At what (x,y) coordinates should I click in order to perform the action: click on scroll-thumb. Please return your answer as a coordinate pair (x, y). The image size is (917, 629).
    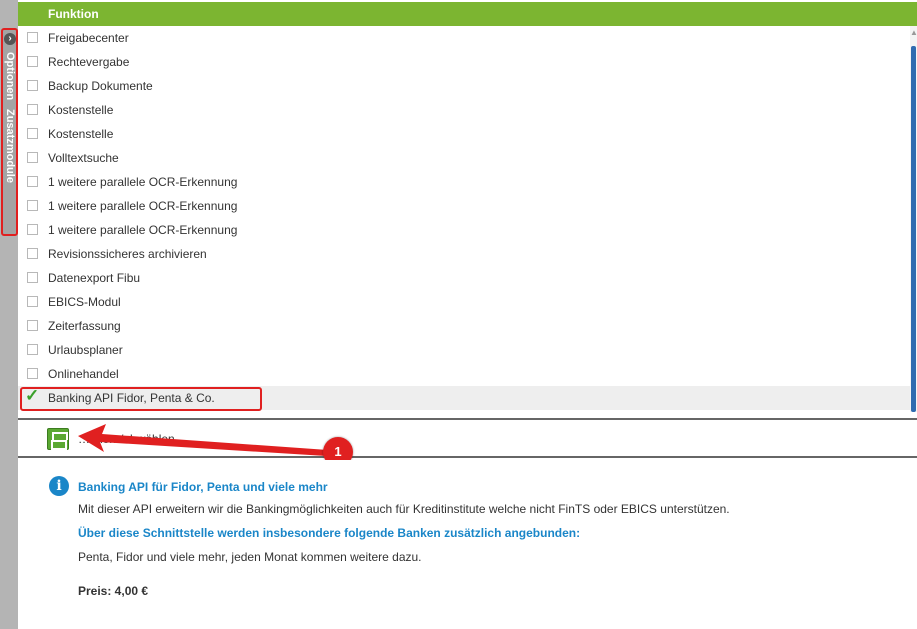
    Looking at the image, I should click on (913, 229).